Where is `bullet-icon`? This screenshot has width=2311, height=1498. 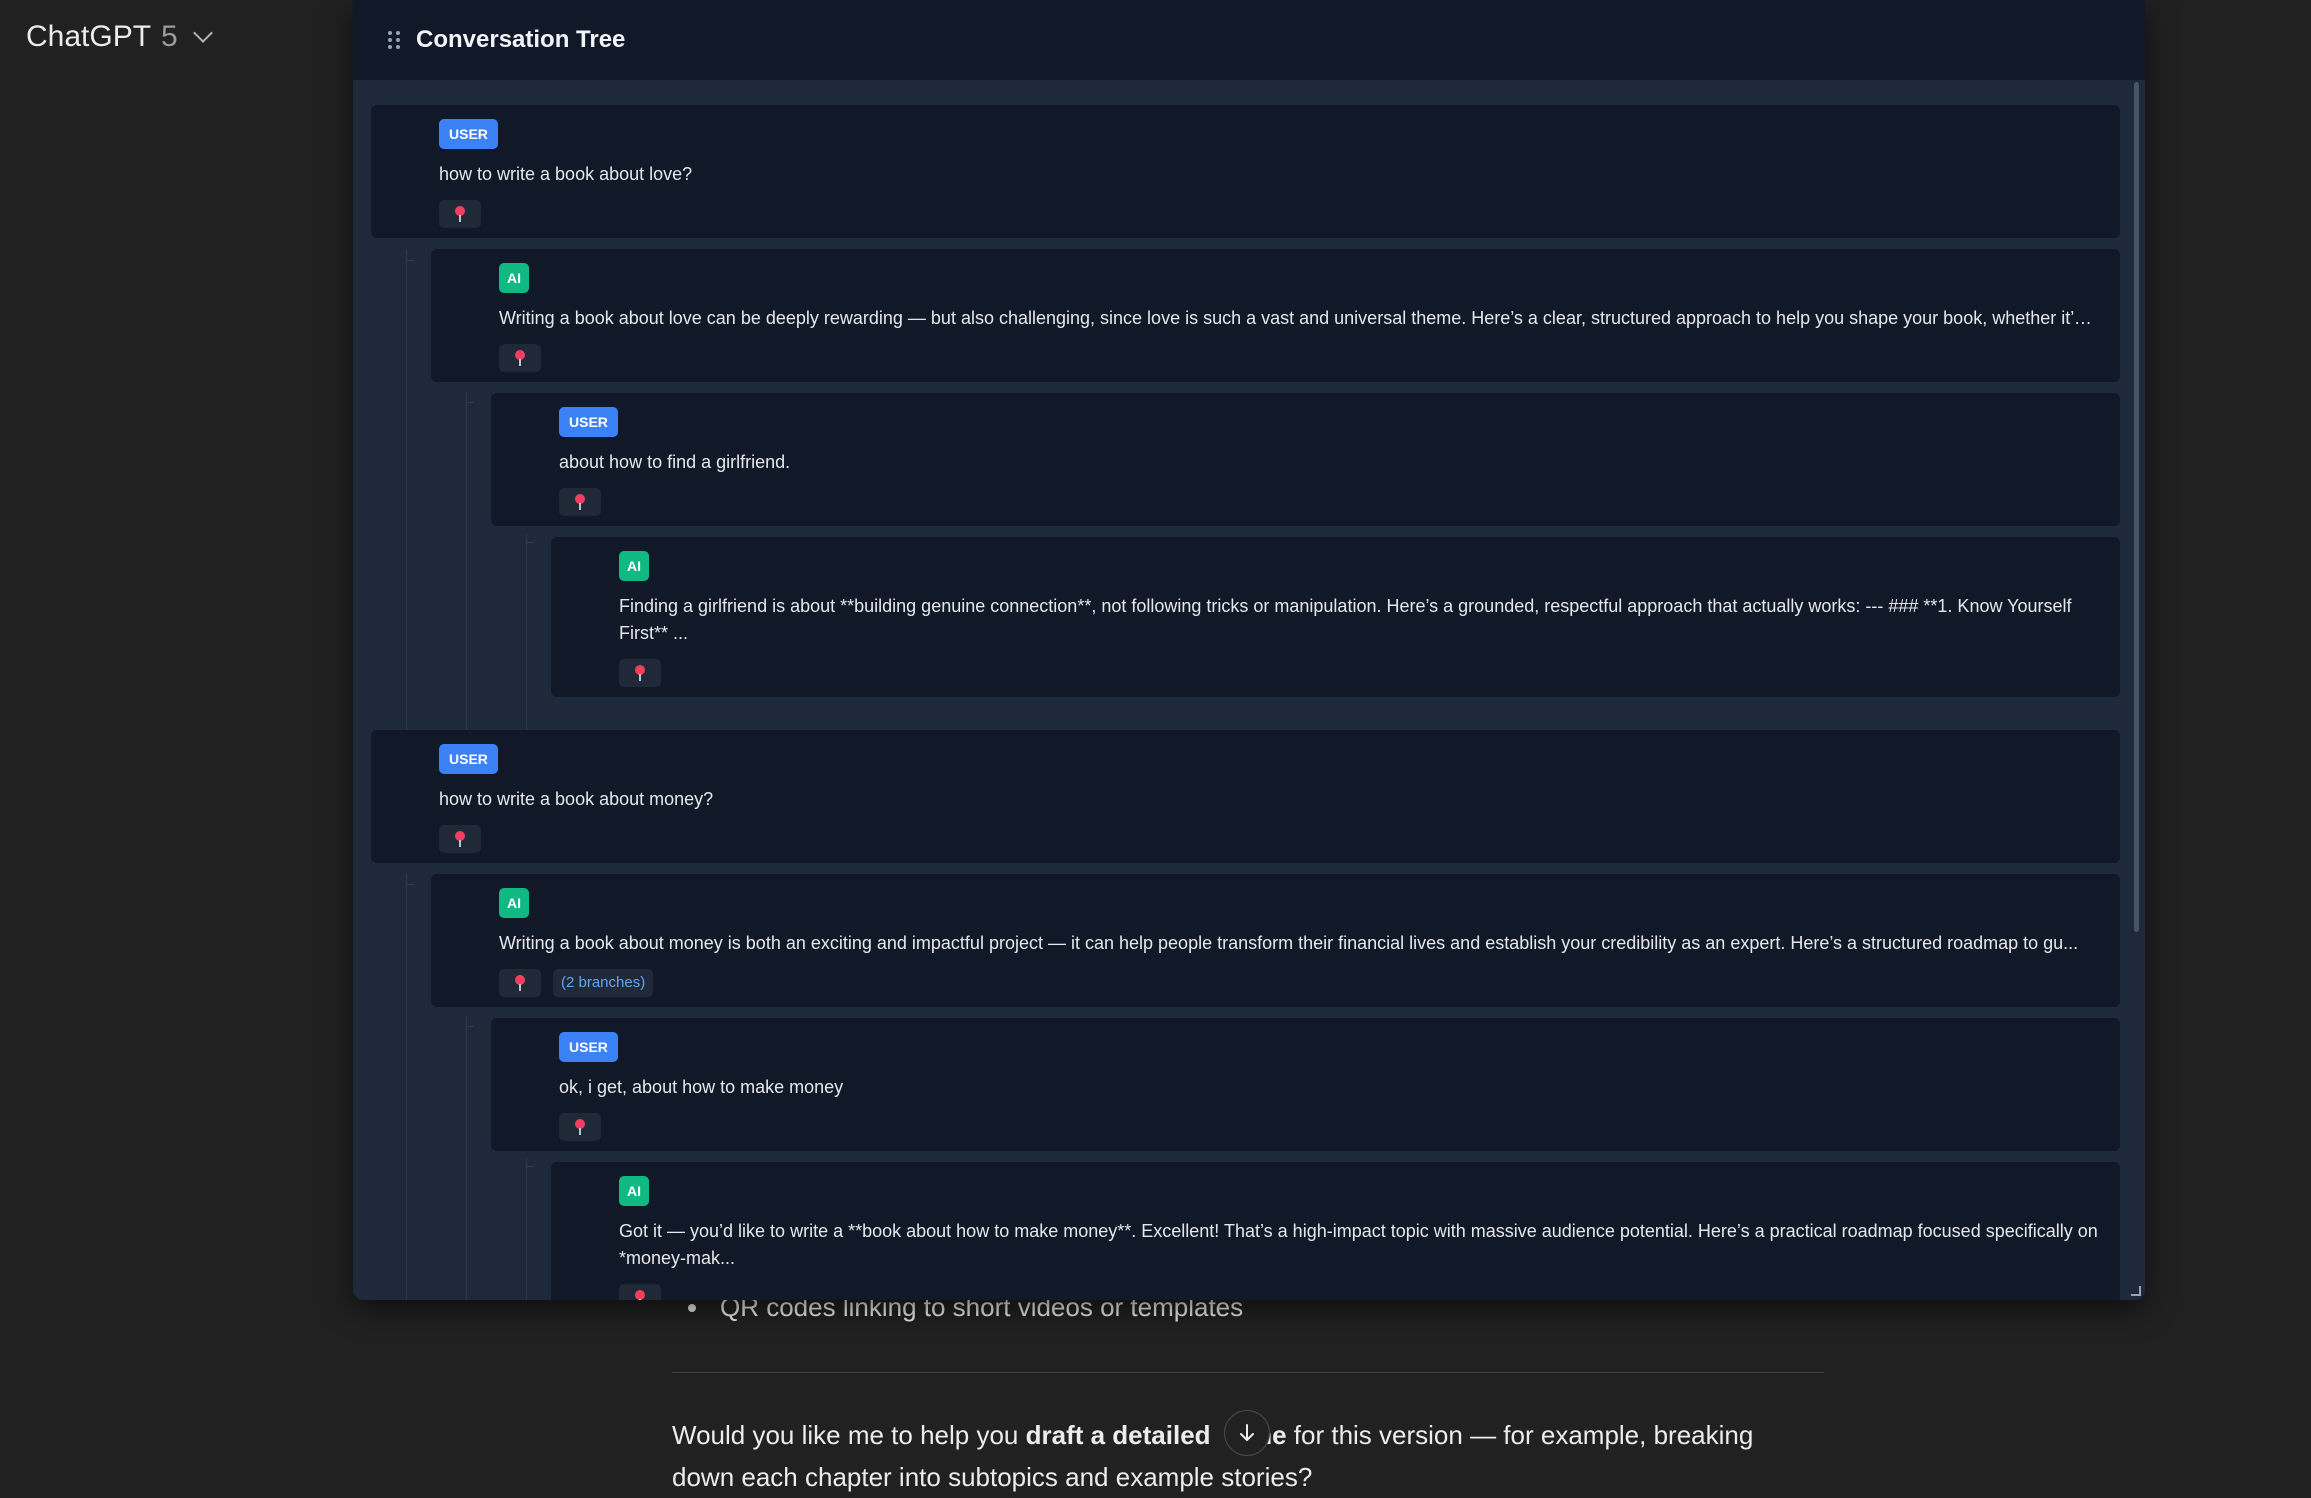
bullet-icon is located at coordinates (692, 1307).